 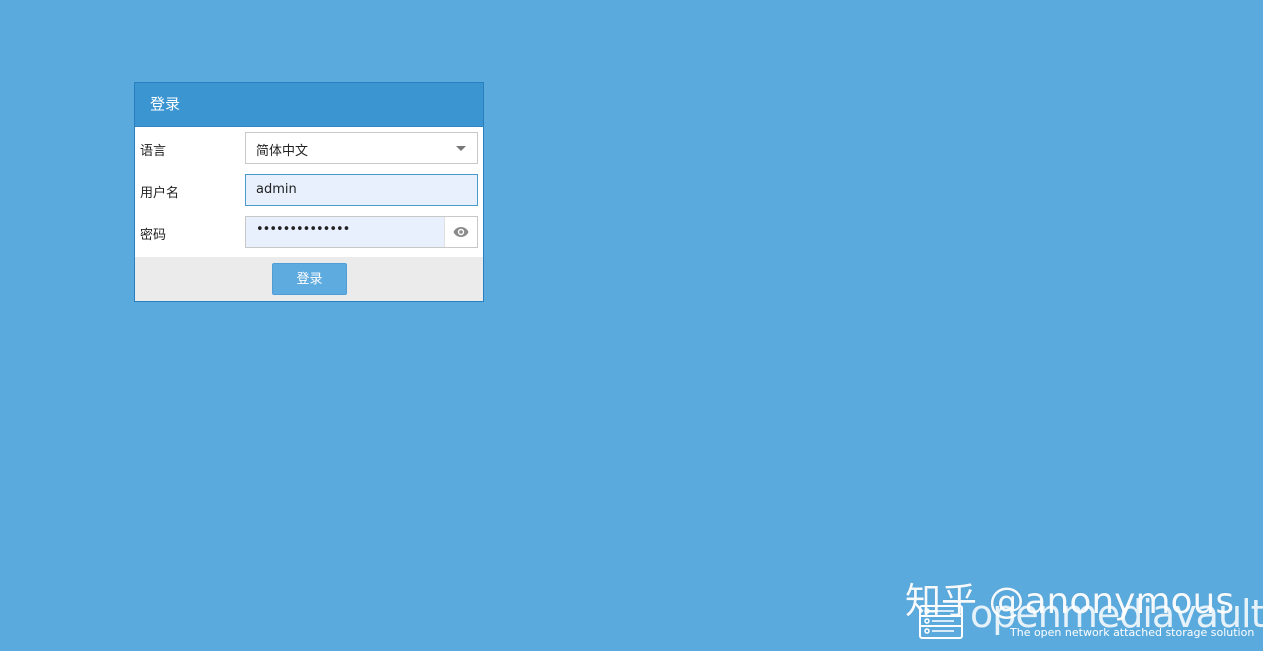 I want to click on language-label: 语言, so click(x=153, y=151).